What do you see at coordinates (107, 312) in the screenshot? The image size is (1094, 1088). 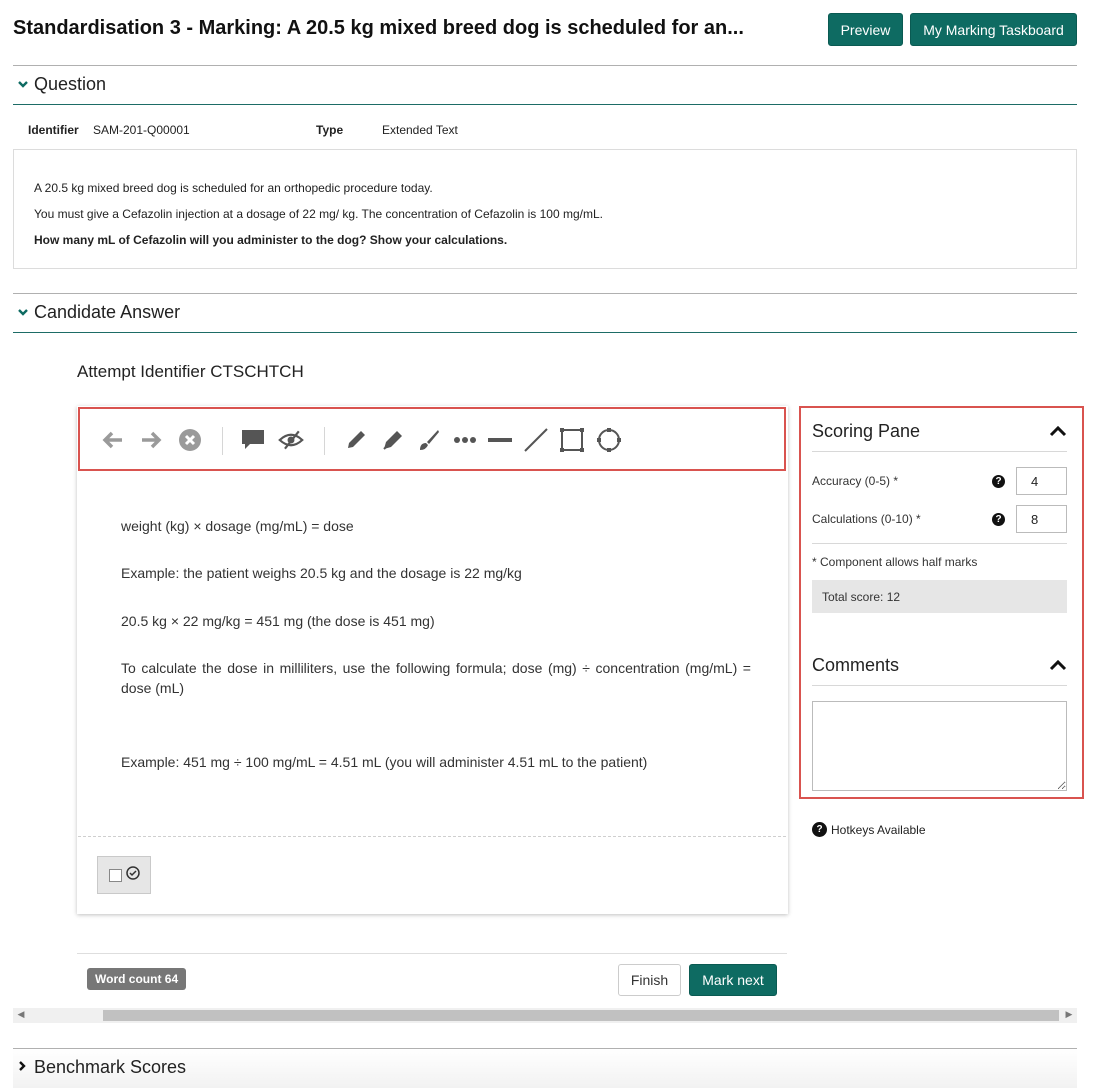 I see `candidate-answer-label: Candidate Answer` at bounding box center [107, 312].